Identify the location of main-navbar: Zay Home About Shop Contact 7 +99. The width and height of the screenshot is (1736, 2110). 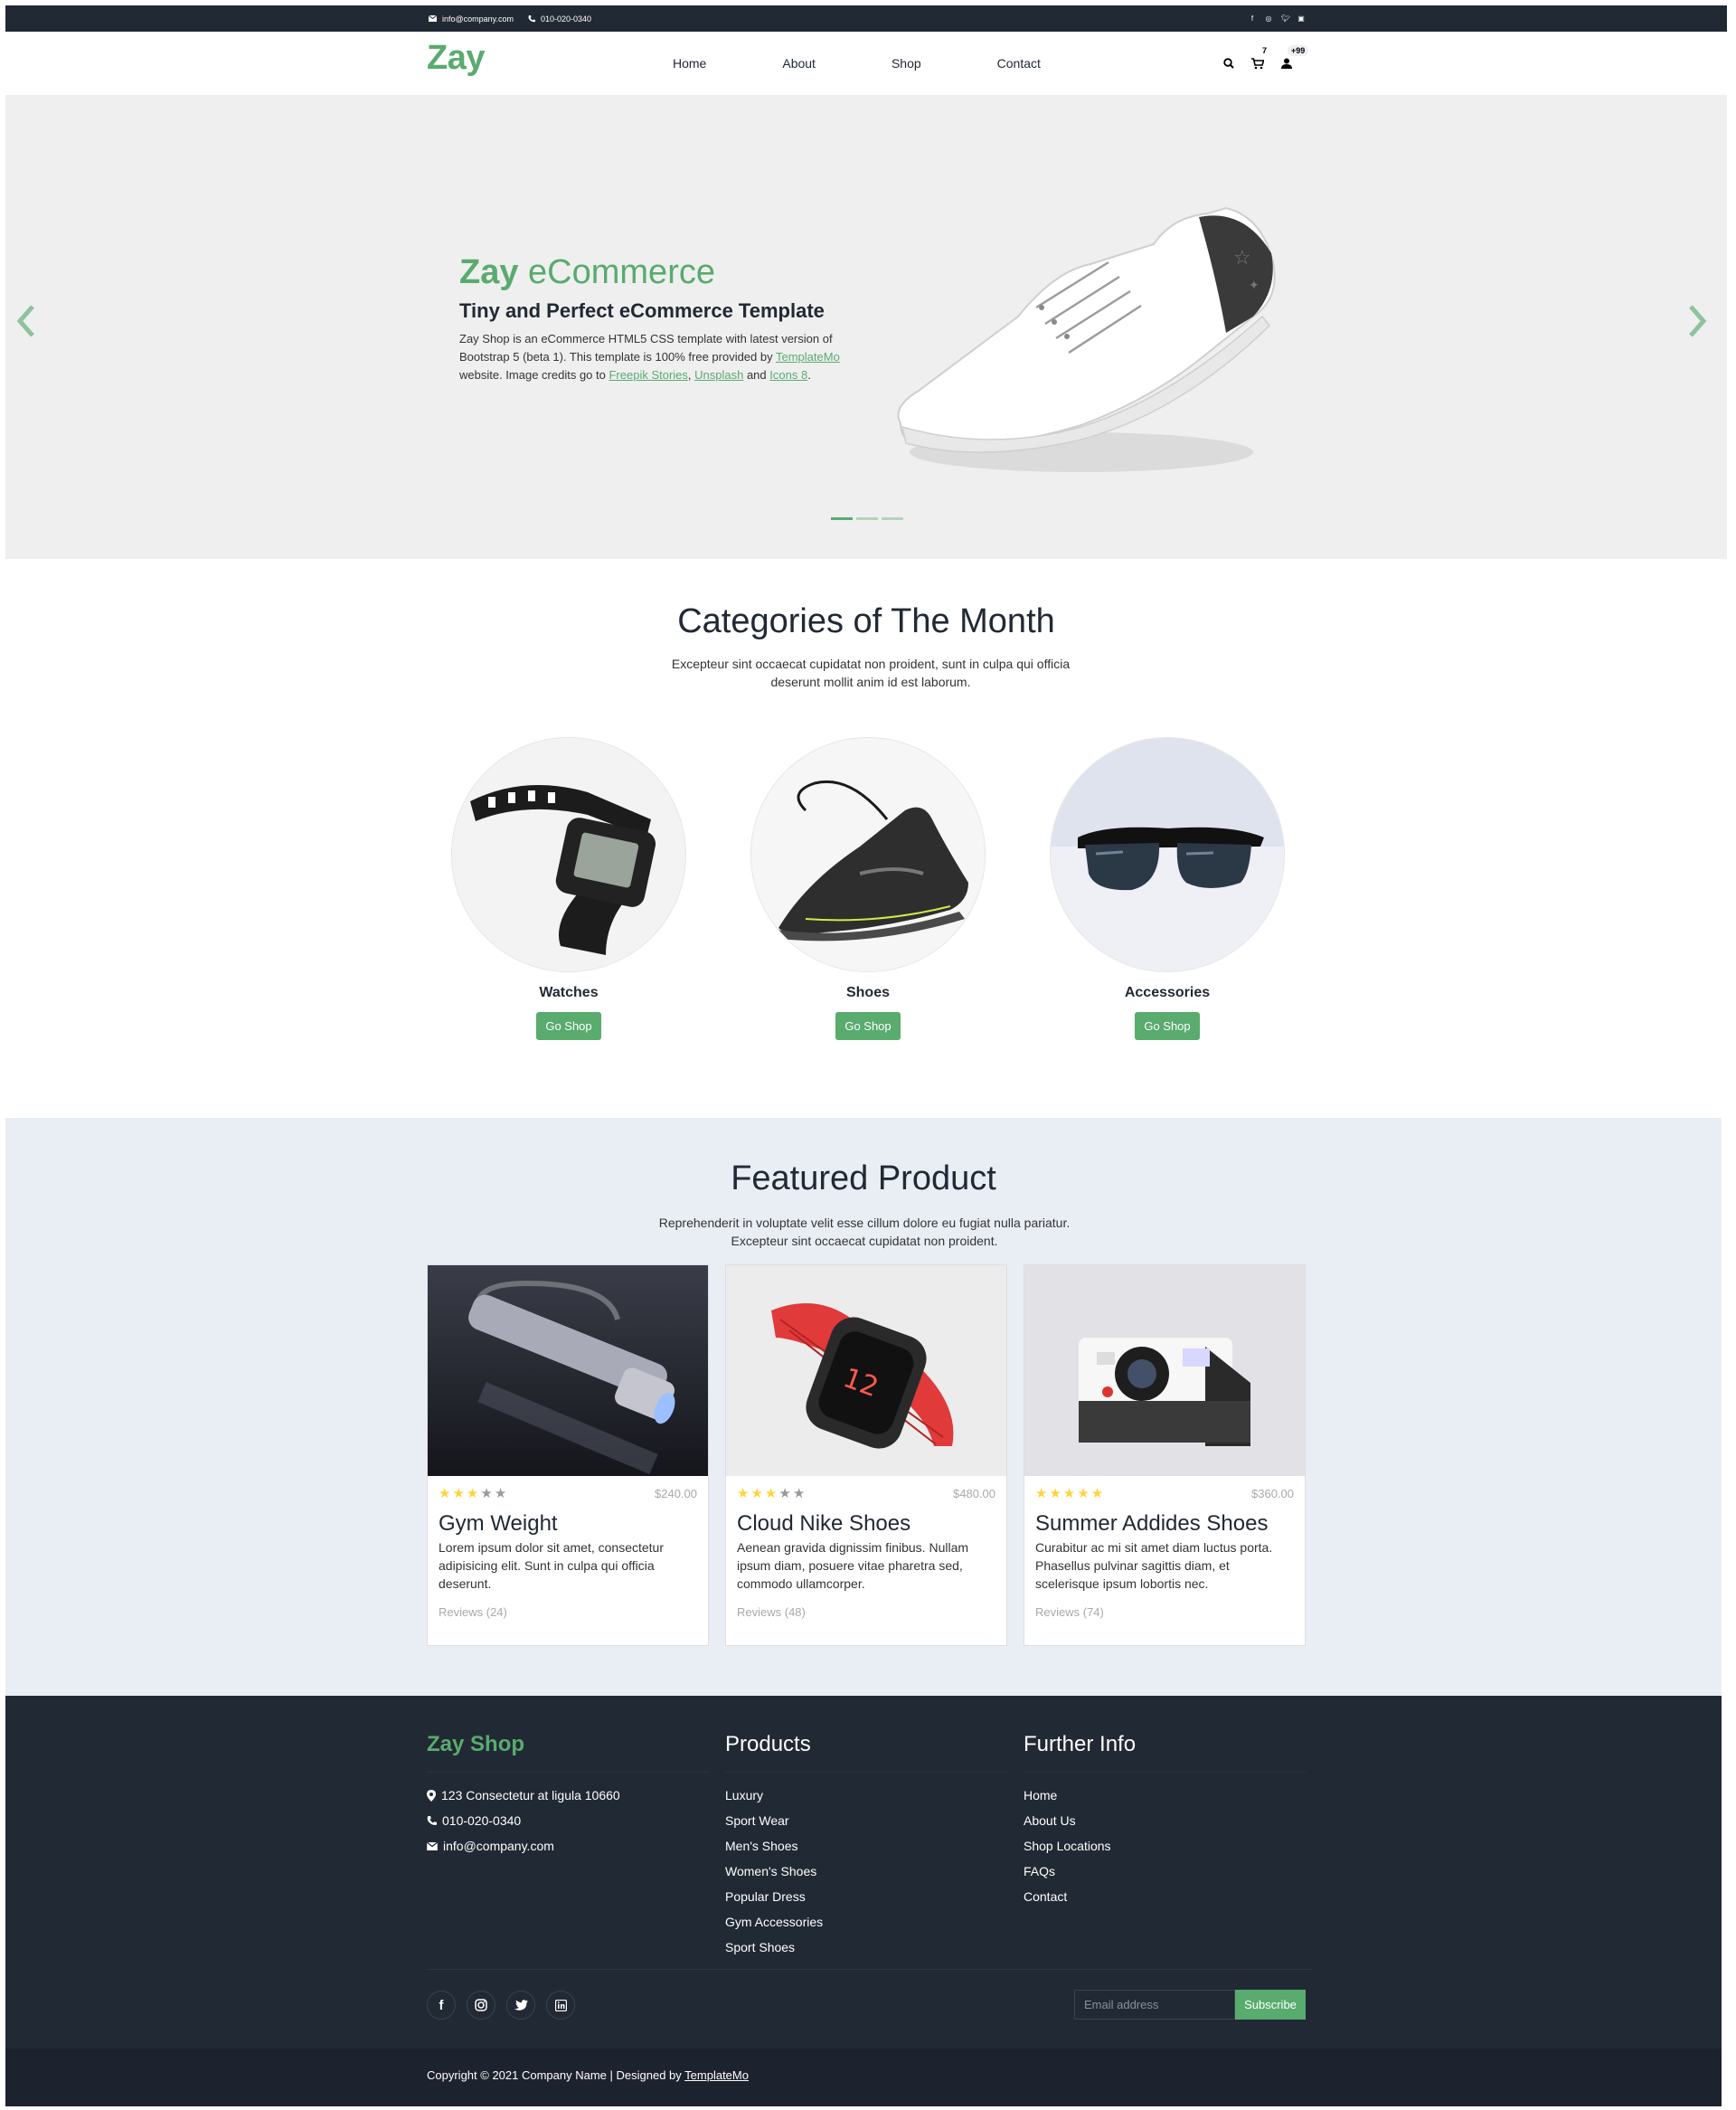
(866, 63).